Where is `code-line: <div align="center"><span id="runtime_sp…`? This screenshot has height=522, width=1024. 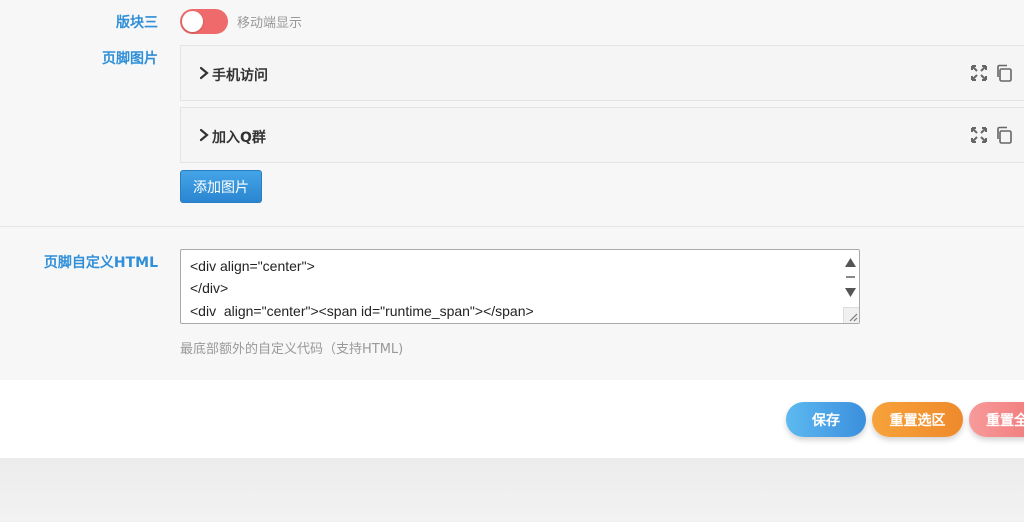
code-line: <div align="center"><span id="runtime_sp… is located at coordinates (362, 311).